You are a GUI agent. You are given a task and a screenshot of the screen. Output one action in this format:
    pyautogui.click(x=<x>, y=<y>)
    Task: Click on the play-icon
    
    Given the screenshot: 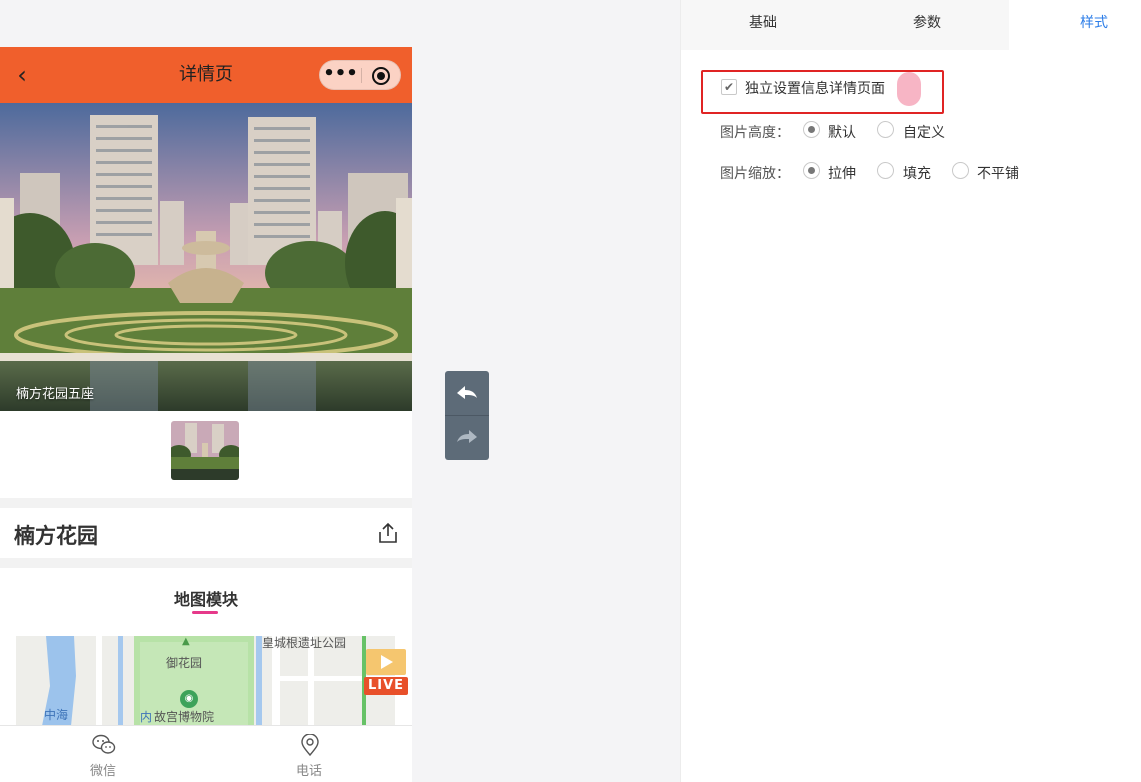 What is the action you would take?
    pyautogui.click(x=386, y=662)
    